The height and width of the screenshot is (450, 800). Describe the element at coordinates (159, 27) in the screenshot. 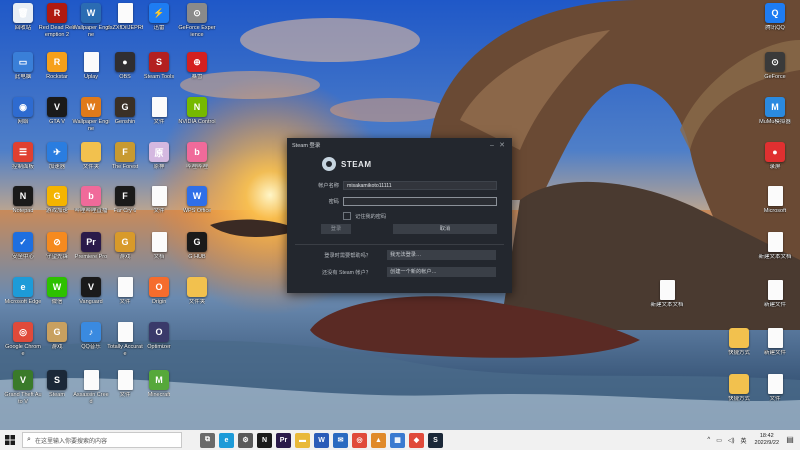

I see `desktop-icon: ⚡ 迅雷` at that location.